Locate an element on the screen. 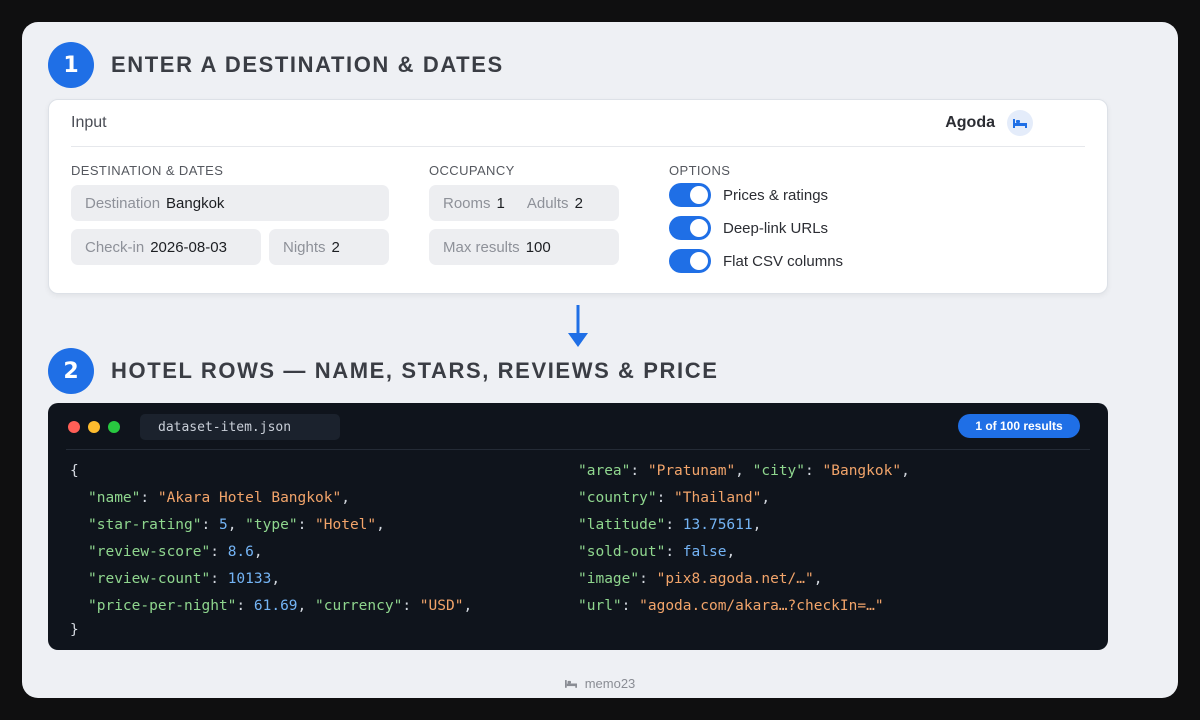 The width and height of the screenshot is (1200, 720). toggle-label: Deep-link URLs is located at coordinates (776, 228).